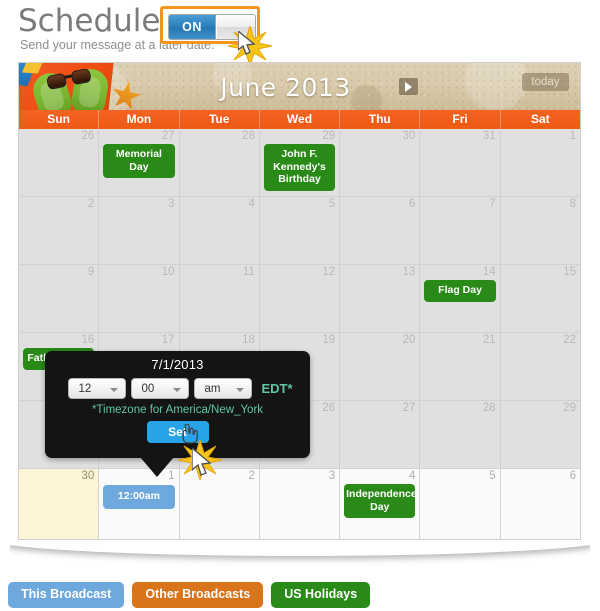 Image resolution: width=600 pixels, height=611 pixels. Describe the element at coordinates (545, 82) in the screenshot. I see `today-button: today` at that location.